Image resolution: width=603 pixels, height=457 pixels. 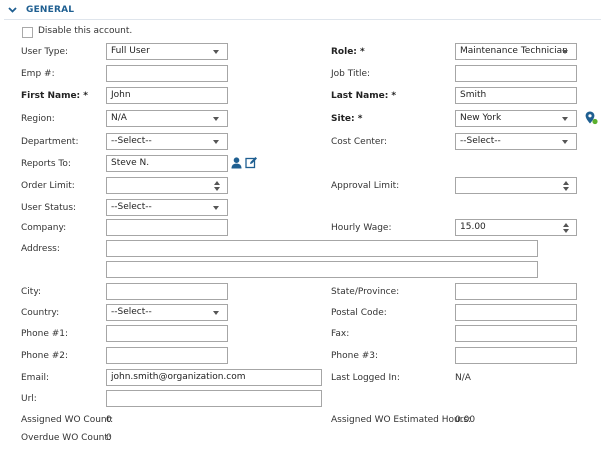 I want to click on email-input: john.smith@organization.com, so click(x=214, y=377).